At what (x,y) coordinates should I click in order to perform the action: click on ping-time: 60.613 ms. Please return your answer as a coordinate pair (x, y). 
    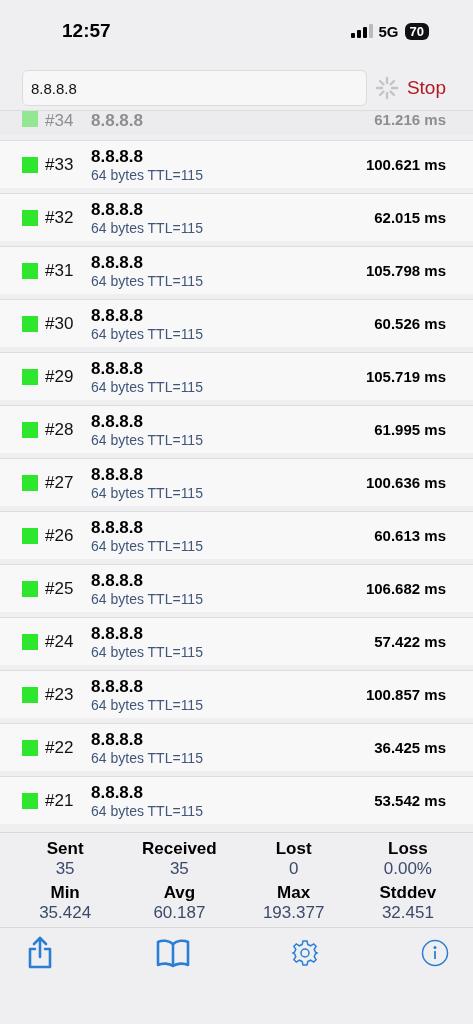
    Looking at the image, I should click on (410, 535).